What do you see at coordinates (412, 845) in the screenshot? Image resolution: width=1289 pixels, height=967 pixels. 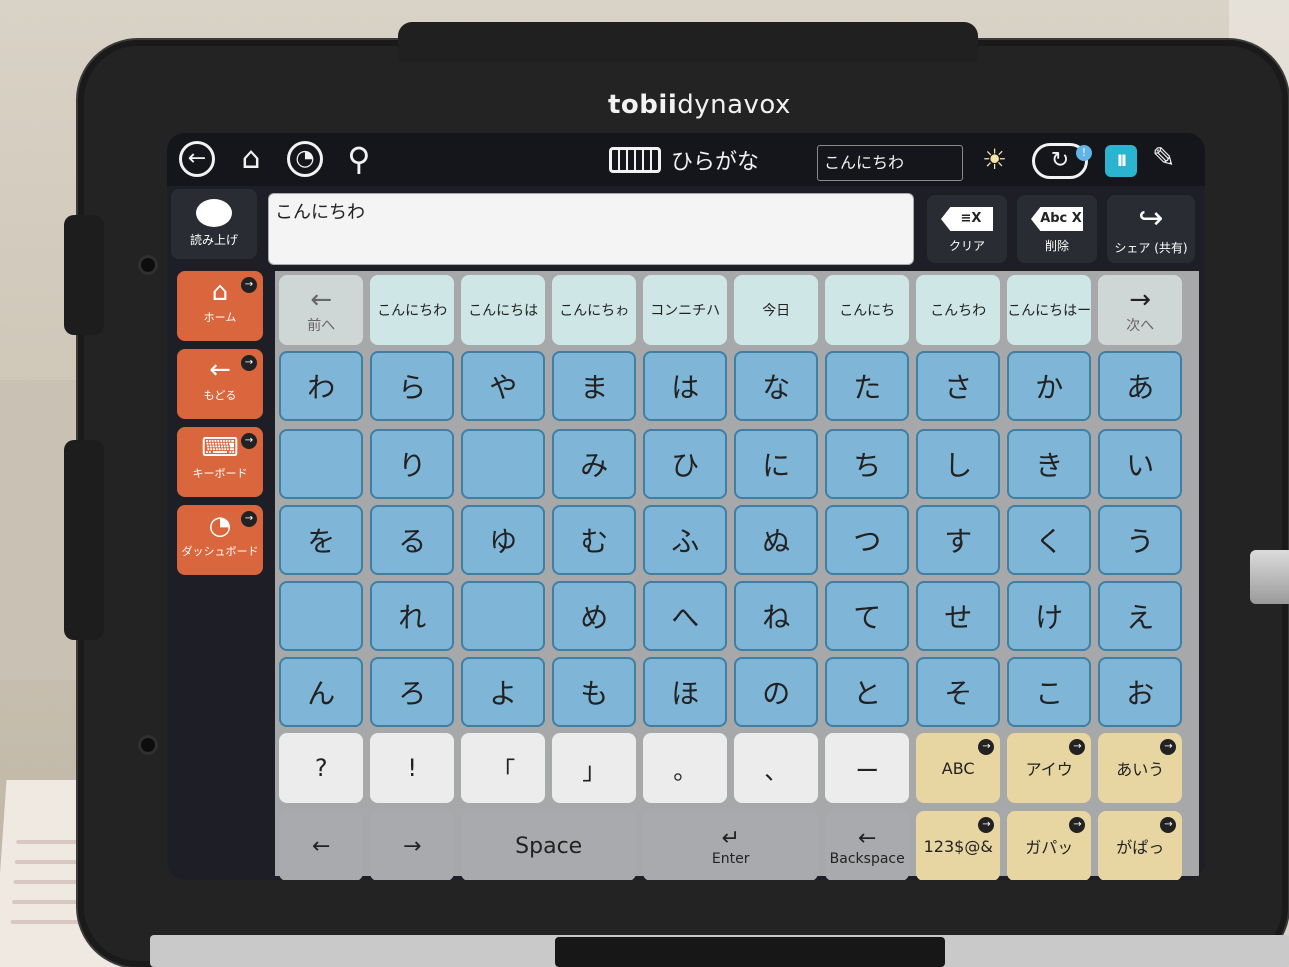 I see `cursor-right-key: →` at bounding box center [412, 845].